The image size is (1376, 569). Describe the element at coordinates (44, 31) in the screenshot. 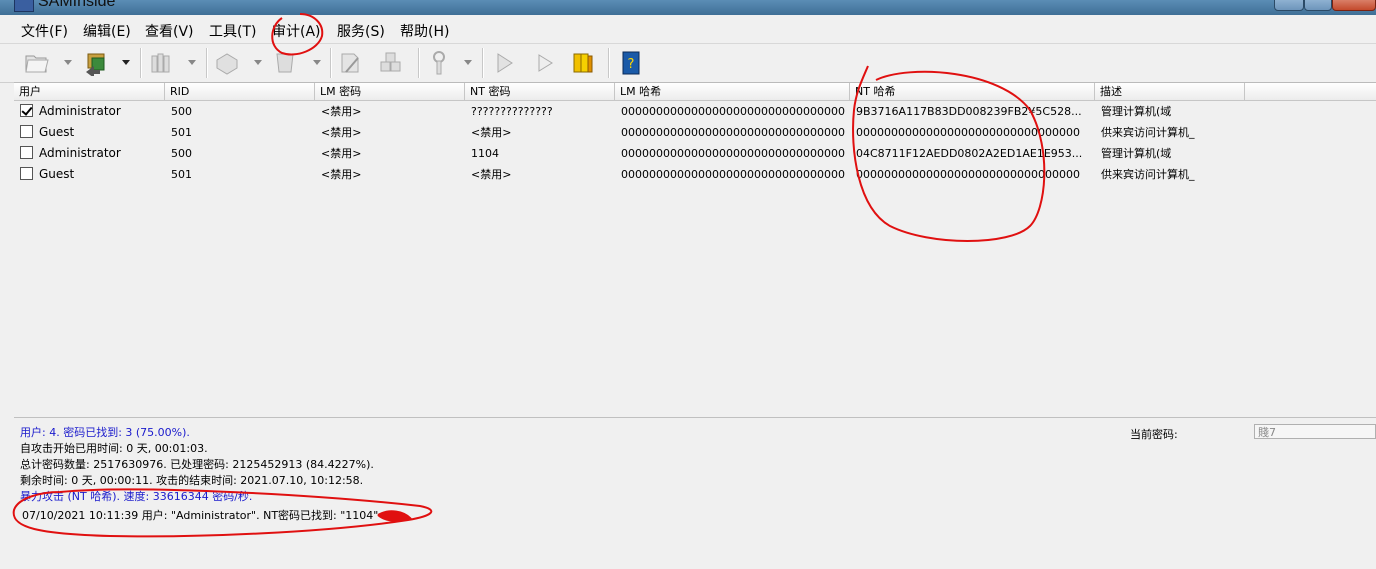

I see `menu-file: 文件(F)` at that location.